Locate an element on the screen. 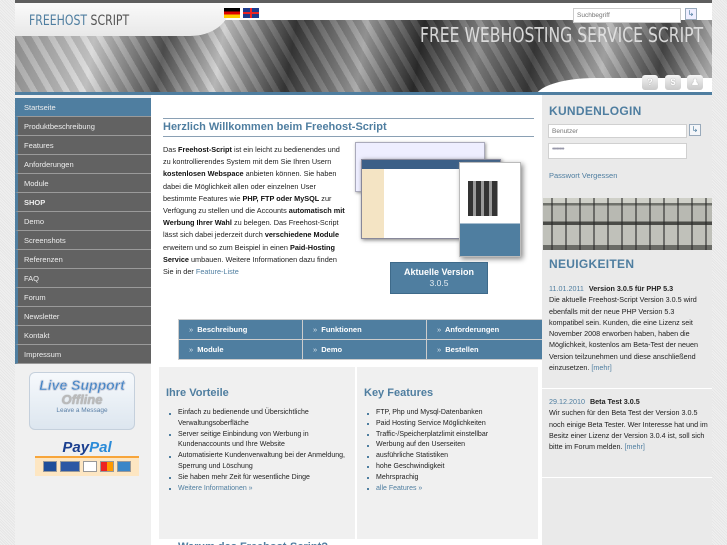  list-item: Mehrsprachig is located at coordinates (426, 478).